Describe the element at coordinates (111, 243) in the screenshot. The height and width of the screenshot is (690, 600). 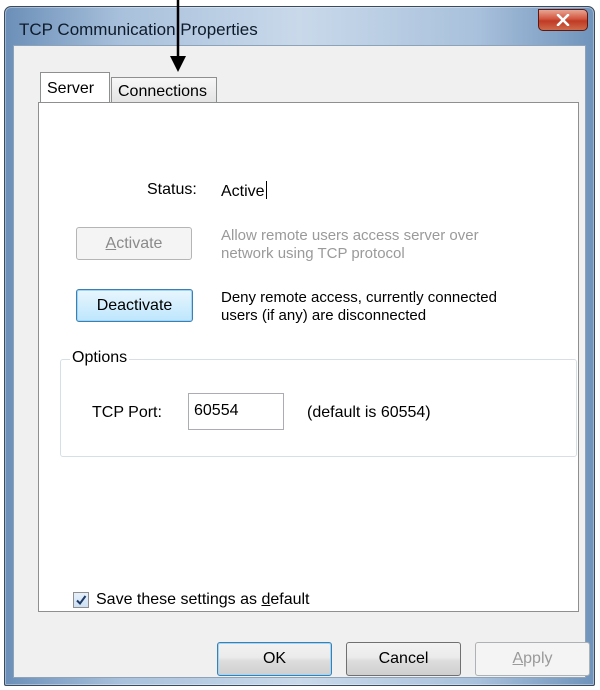
I see `activate-mnemonic: A` at that location.